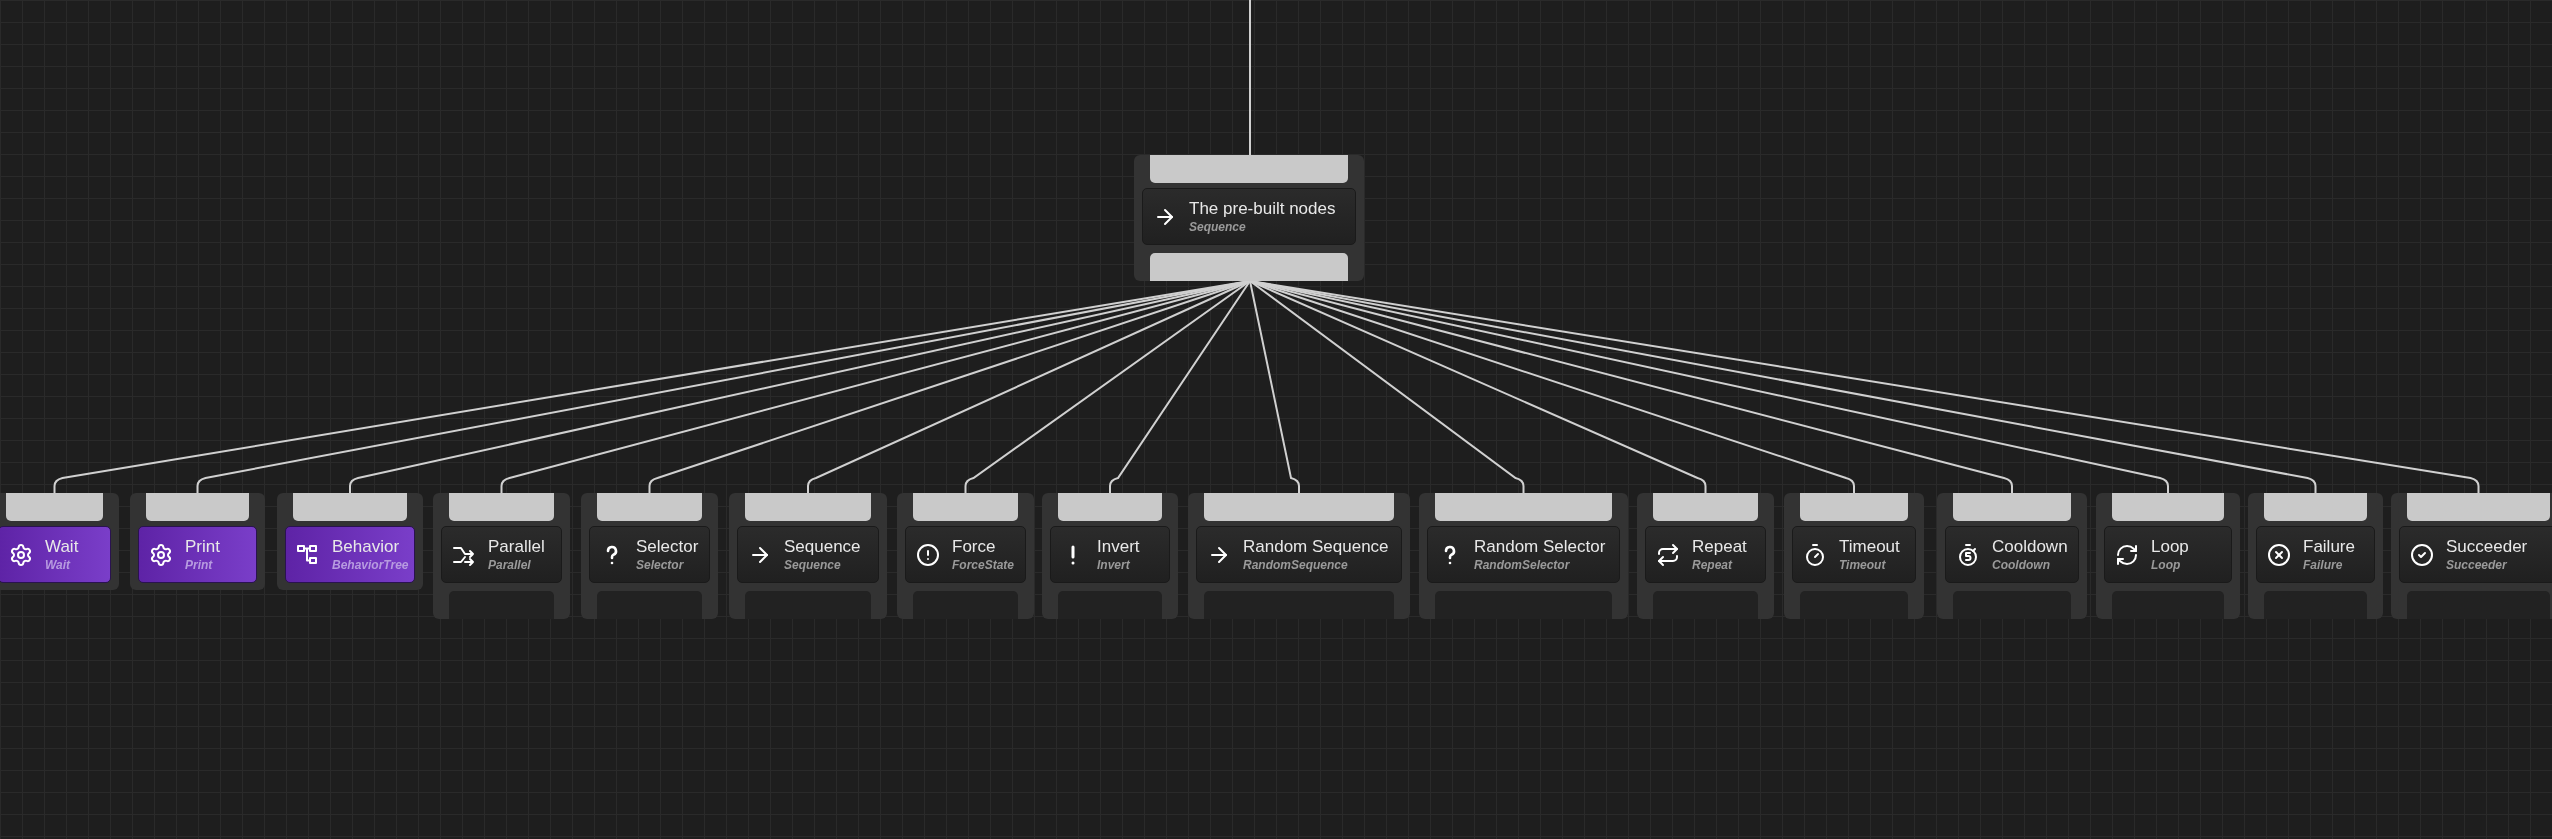  What do you see at coordinates (516, 547) in the screenshot?
I see `node-title: Parallel` at bounding box center [516, 547].